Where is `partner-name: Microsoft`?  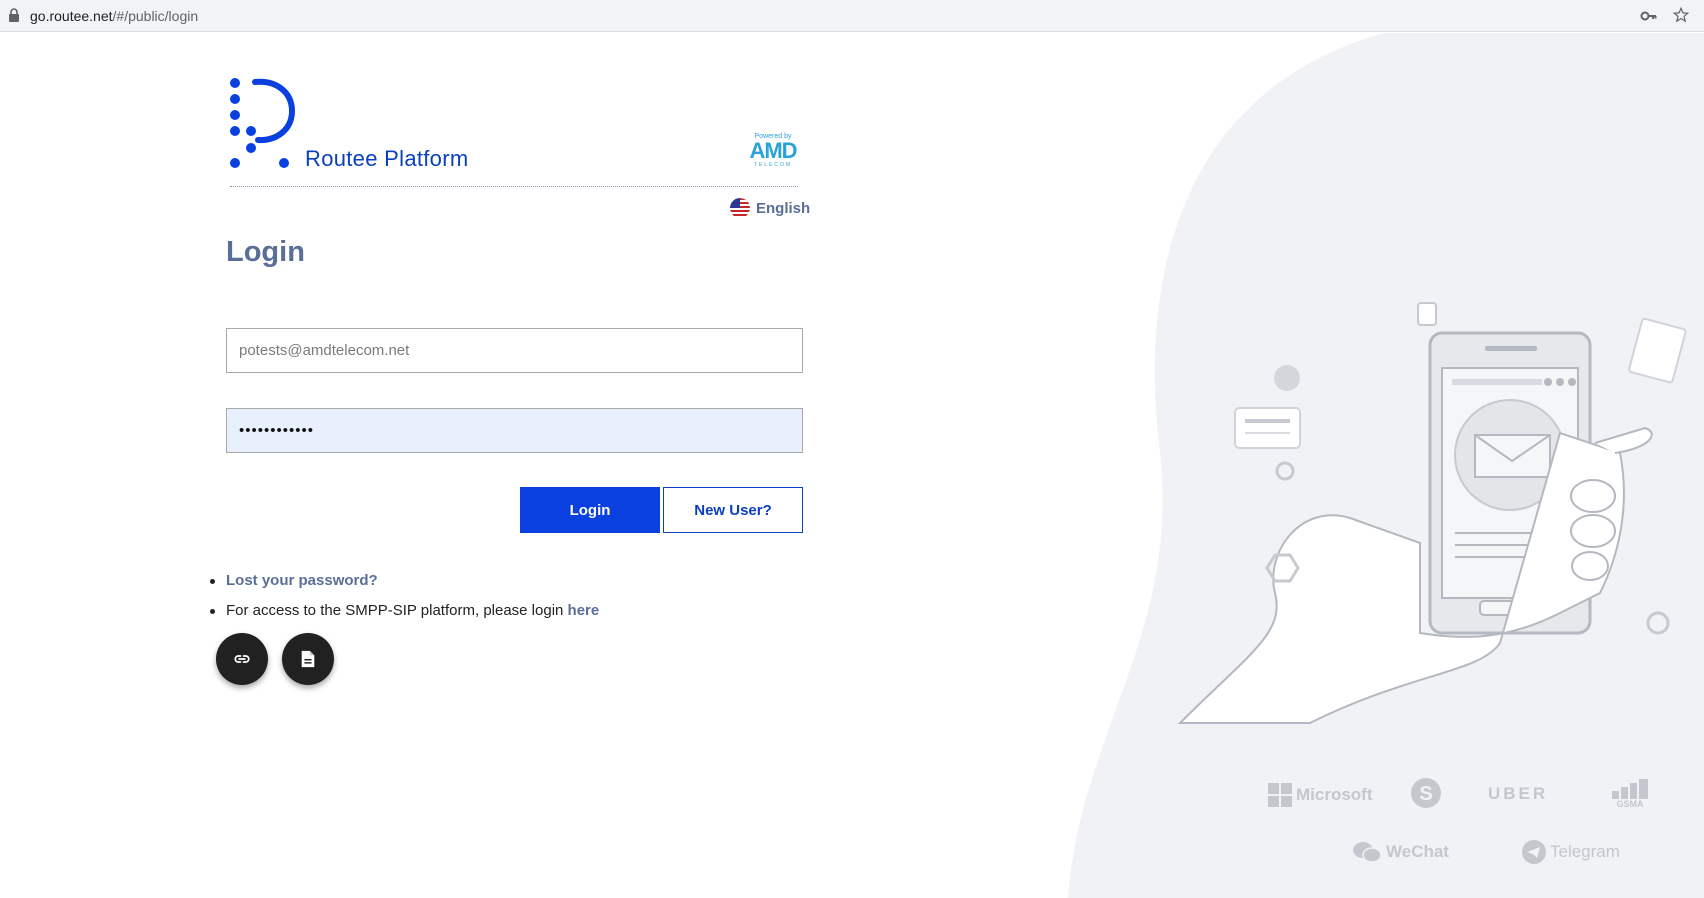
partner-name: Microsoft is located at coordinates (1334, 794).